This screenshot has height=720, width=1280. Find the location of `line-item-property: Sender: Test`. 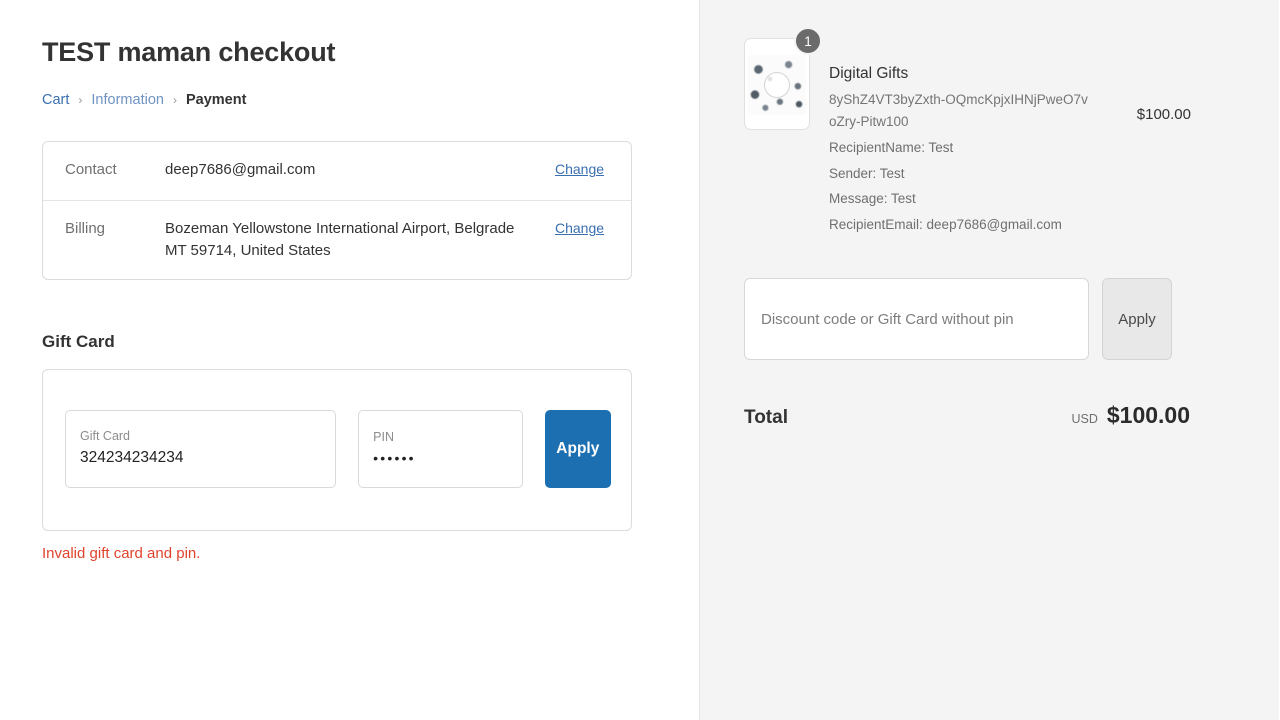

line-item-property: Sender: Test is located at coordinates (867, 173).